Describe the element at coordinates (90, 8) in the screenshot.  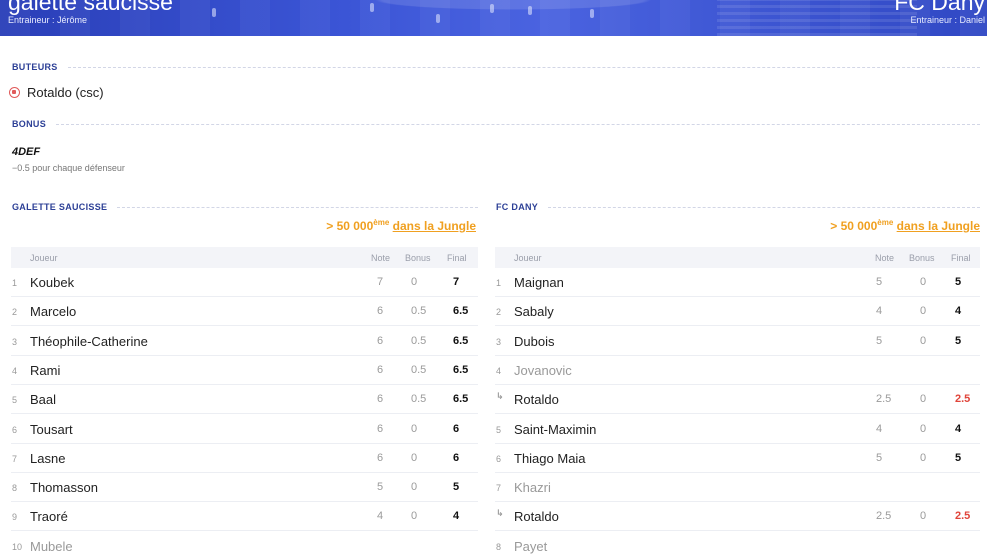
I see `home-team-name: galette saucisse` at that location.